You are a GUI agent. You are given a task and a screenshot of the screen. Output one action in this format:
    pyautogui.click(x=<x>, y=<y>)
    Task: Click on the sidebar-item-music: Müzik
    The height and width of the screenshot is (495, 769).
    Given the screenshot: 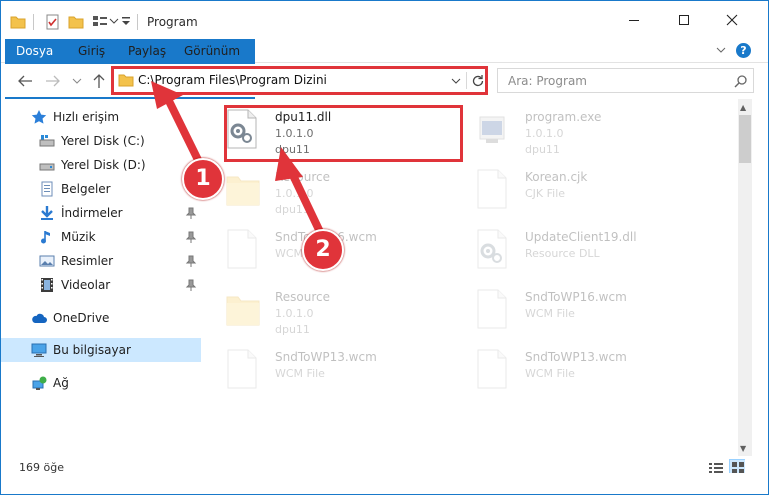 What is the action you would take?
    pyautogui.click(x=101, y=237)
    